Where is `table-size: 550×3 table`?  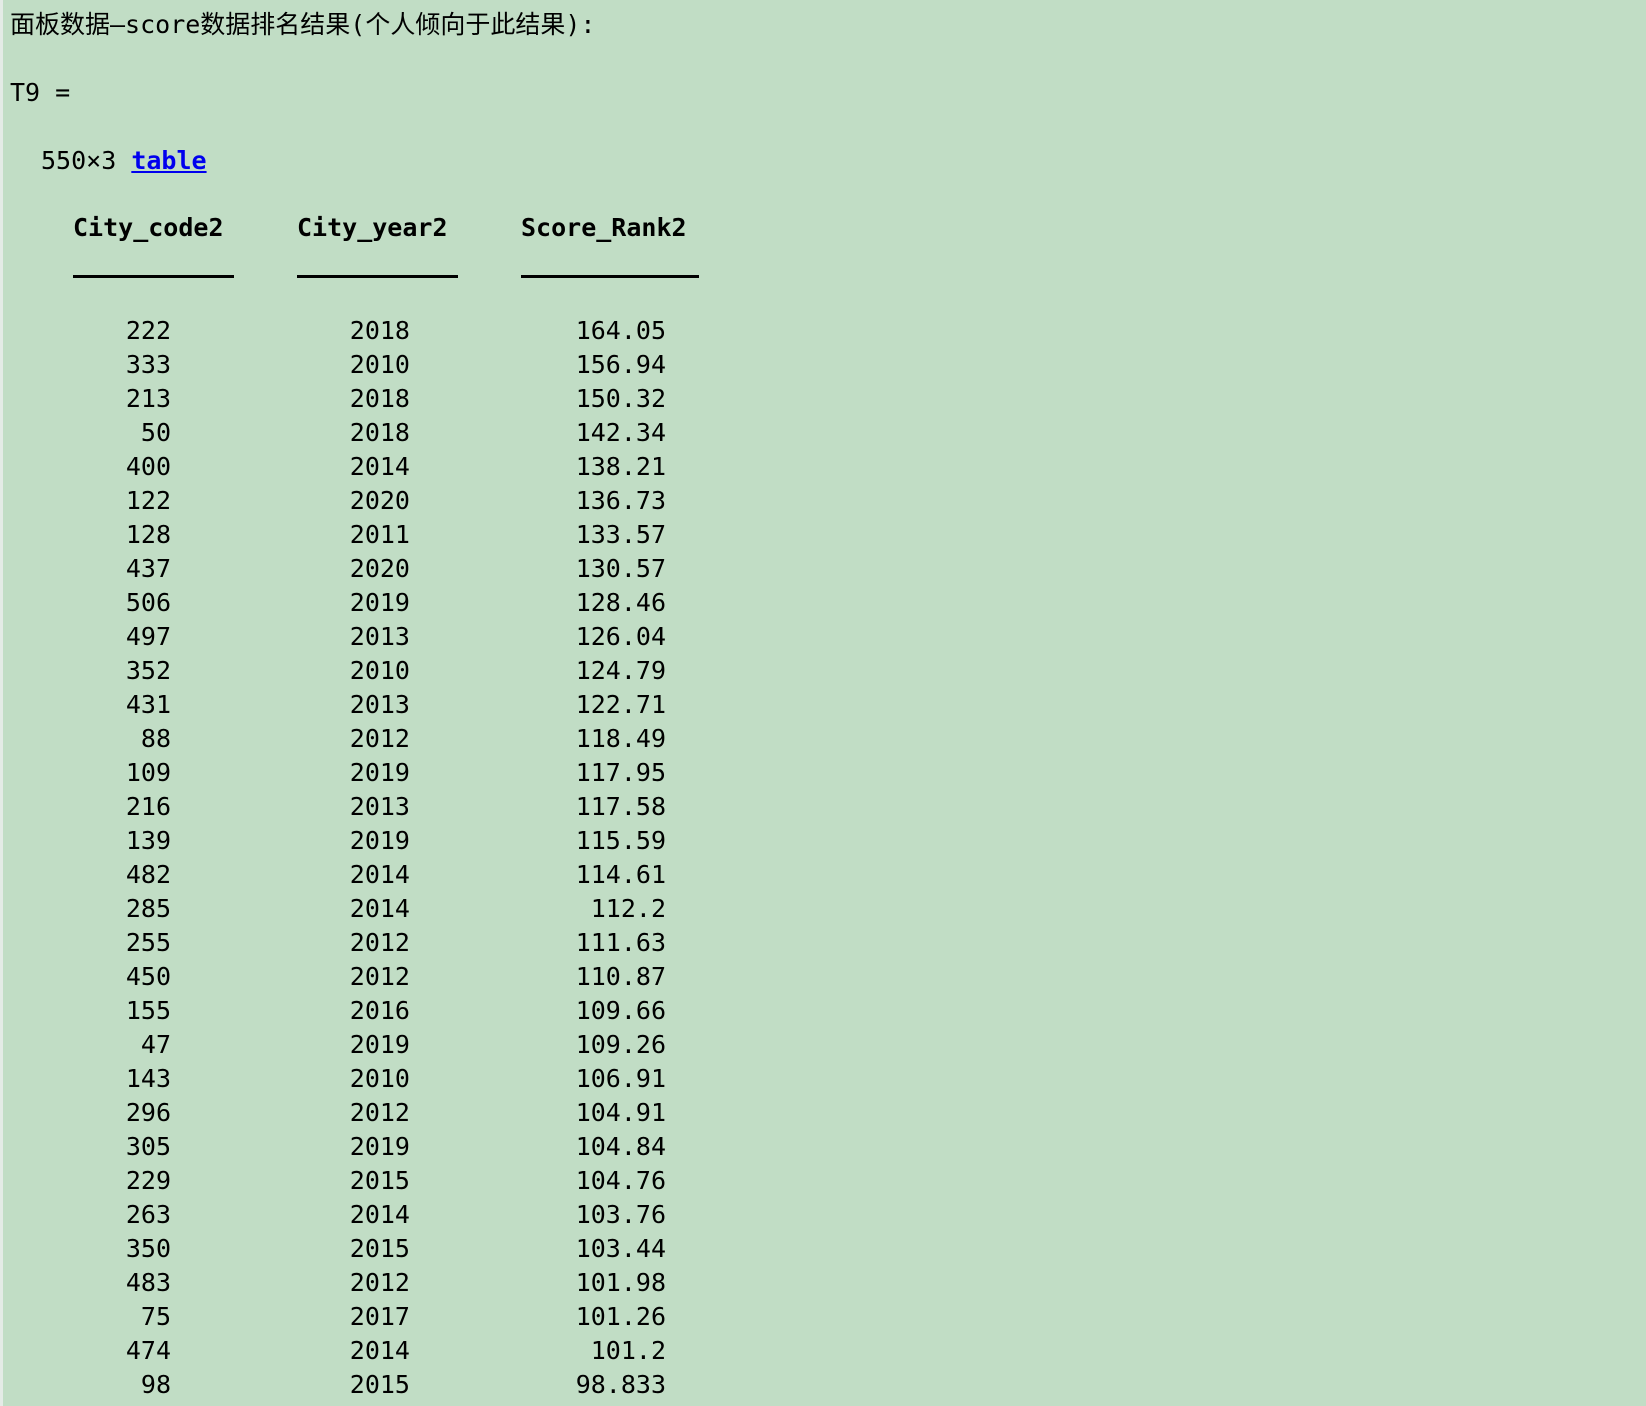
table-size: 550×3 table is located at coordinates (124, 161).